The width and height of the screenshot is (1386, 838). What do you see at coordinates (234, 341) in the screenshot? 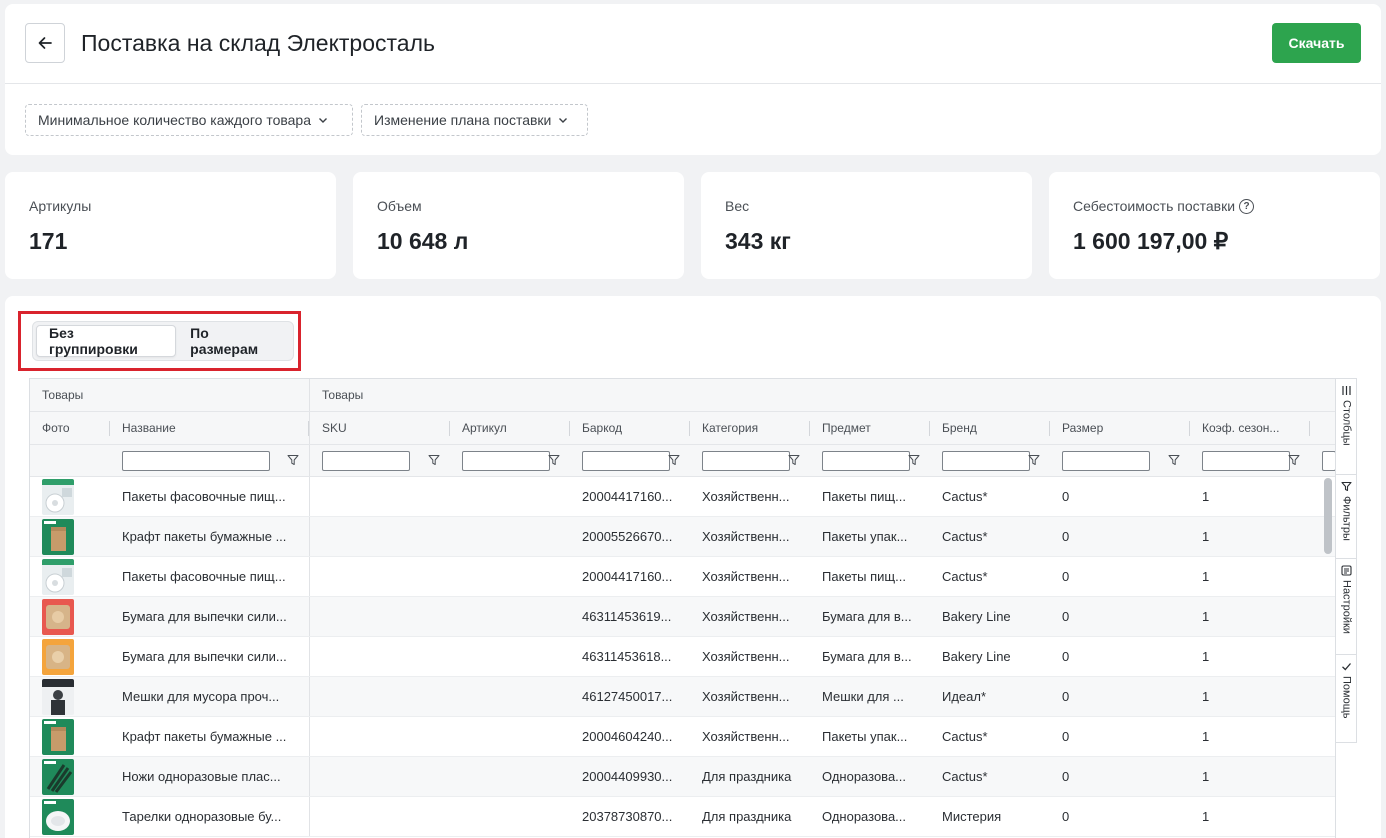
I see `grouping-option-sizes: По размерам` at bounding box center [234, 341].